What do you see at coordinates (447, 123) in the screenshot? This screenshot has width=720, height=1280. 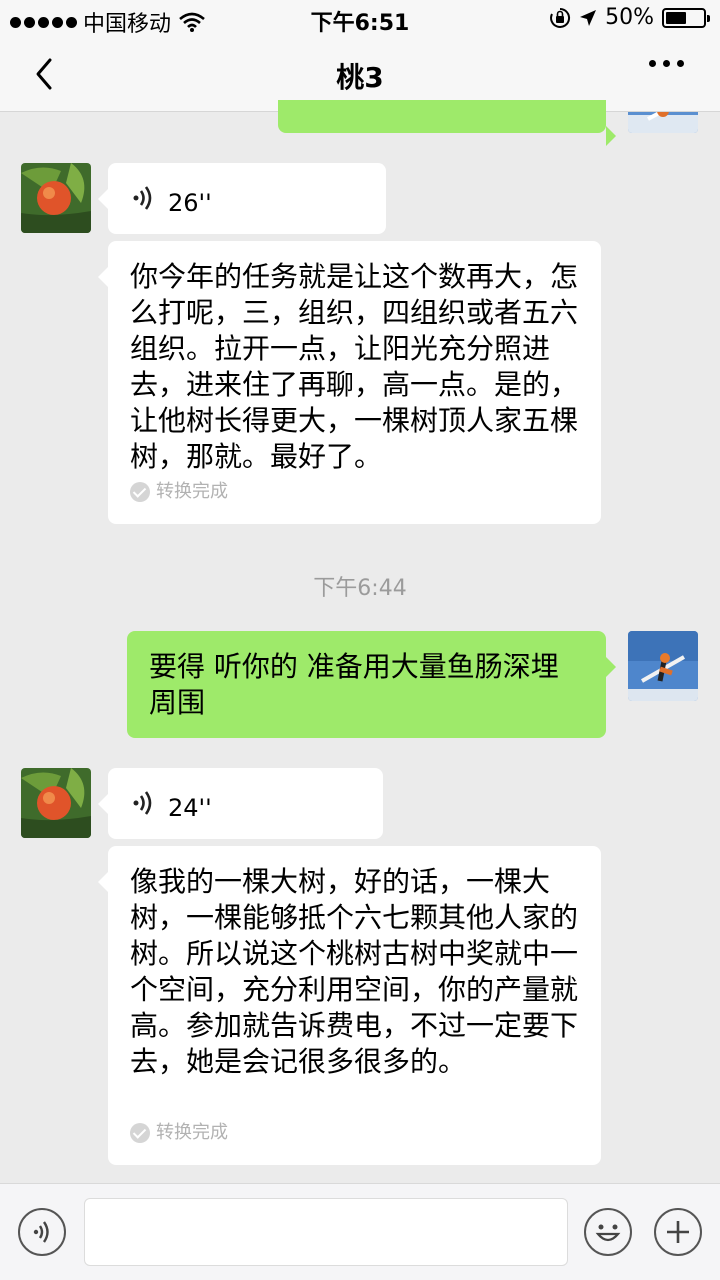 I see `previous-sent-bubble` at bounding box center [447, 123].